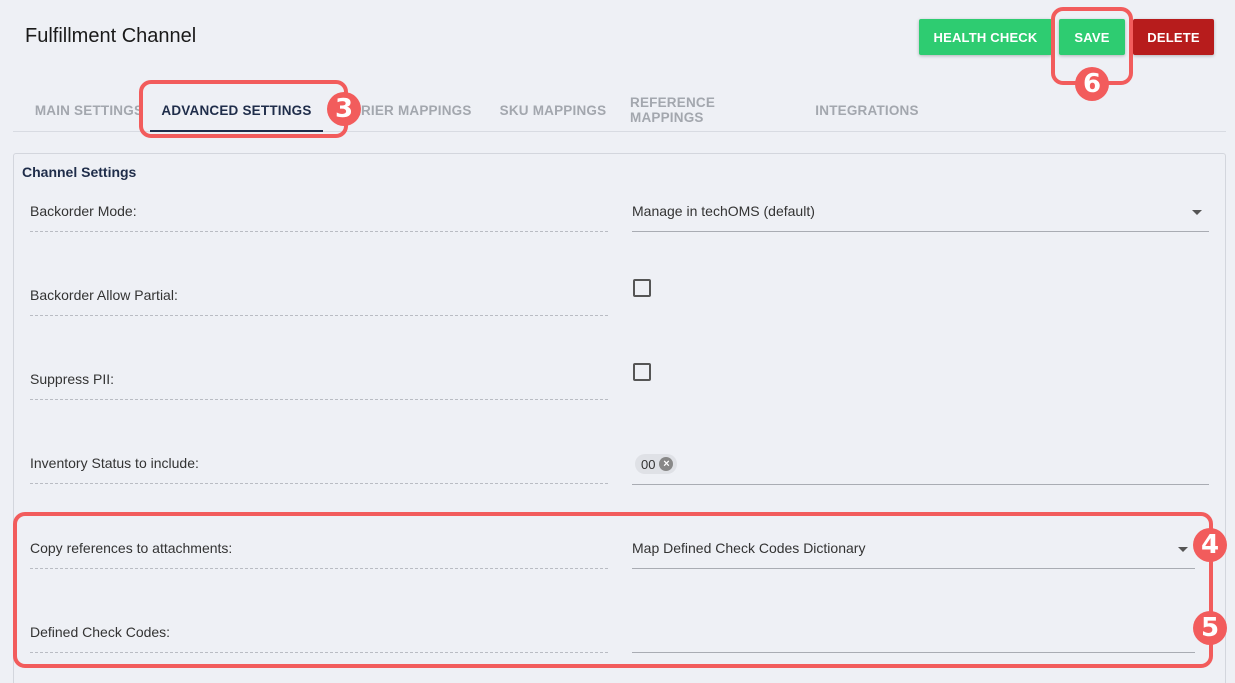 The height and width of the screenshot is (683, 1235). I want to click on backorder-mode-select: Manage in techOMS (default), so click(920, 217).